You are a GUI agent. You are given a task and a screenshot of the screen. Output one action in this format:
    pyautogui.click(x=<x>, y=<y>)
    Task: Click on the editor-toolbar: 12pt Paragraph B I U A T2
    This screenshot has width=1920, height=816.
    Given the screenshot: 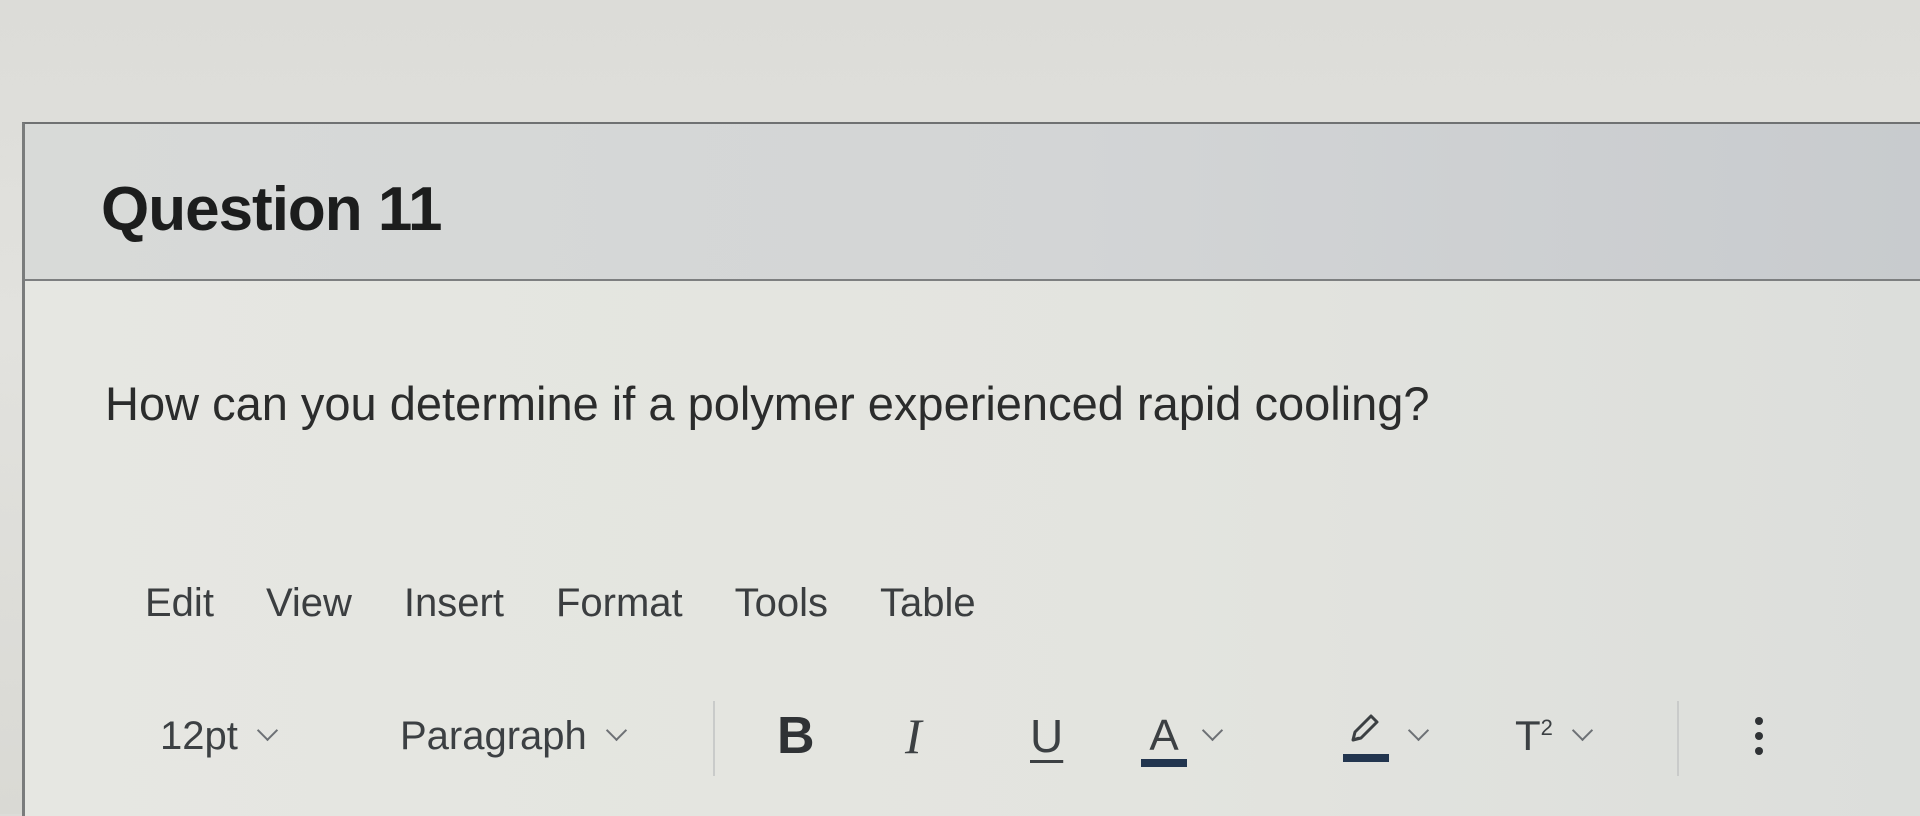 What is the action you would take?
    pyautogui.click(x=972, y=746)
    